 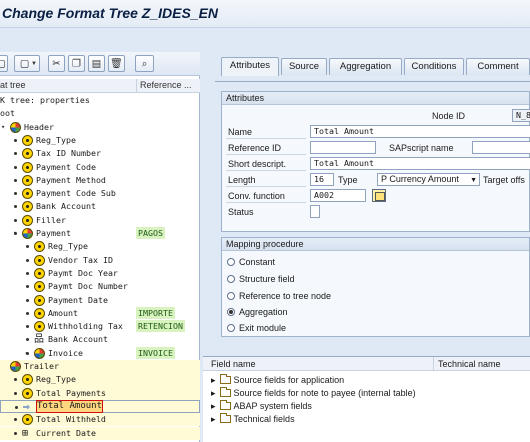 What do you see at coordinates (100, 180) in the screenshot?
I see `tree-node: Payment Method` at bounding box center [100, 180].